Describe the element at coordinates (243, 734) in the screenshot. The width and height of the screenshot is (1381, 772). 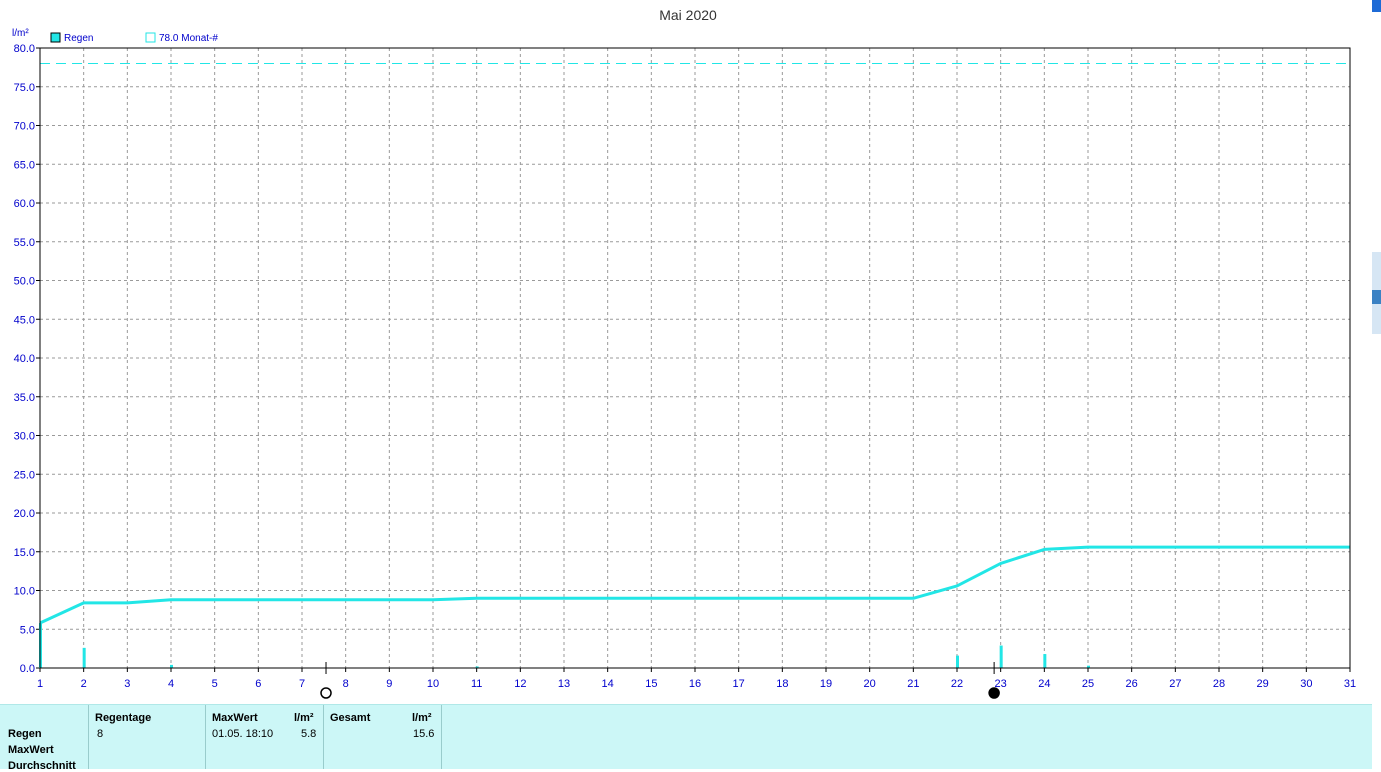
I see `value-maxwert-time: 01.05. 18:10` at that location.